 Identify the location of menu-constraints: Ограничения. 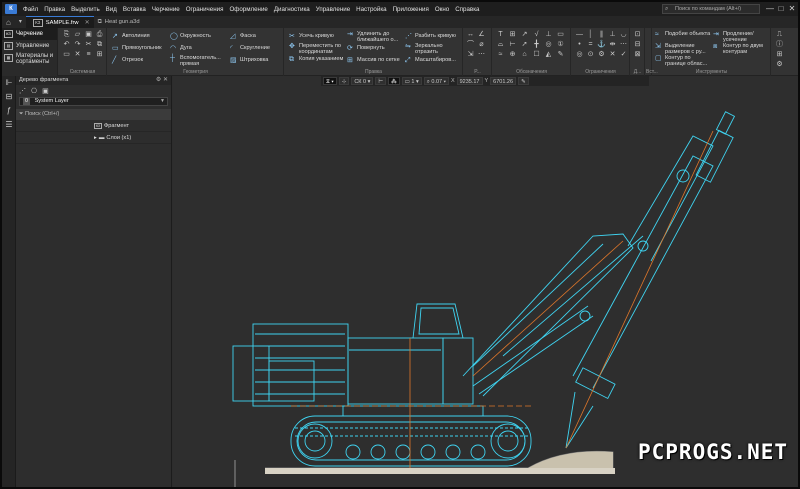
(205, 9).